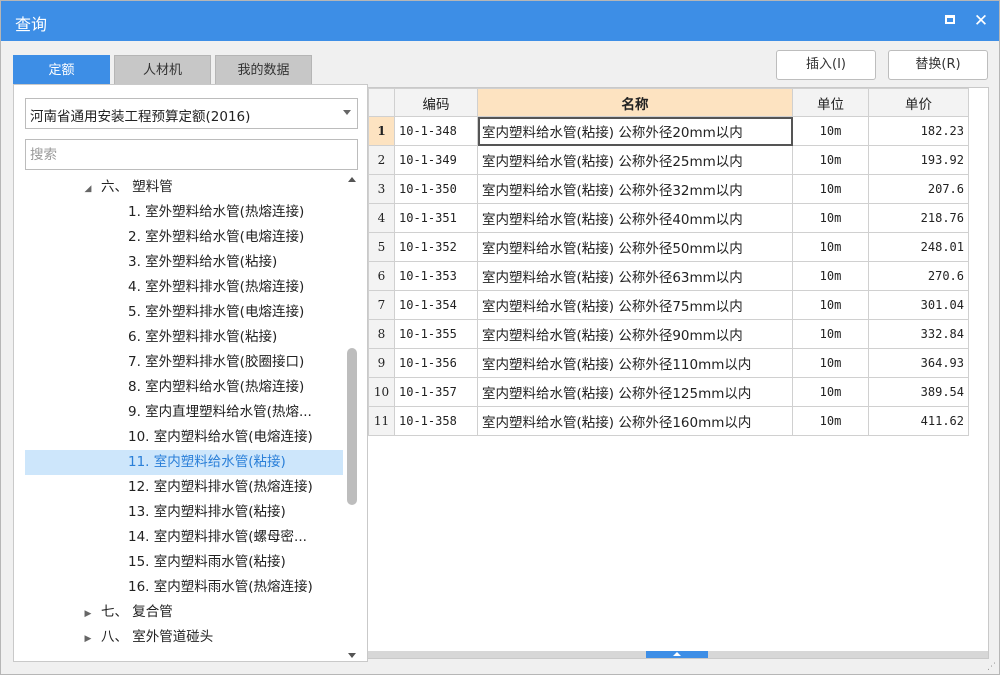 The image size is (1000, 675). Describe the element at coordinates (184, 387) in the screenshot. I see `tree-item: 8. 室内塑料给水管(热熔连接)` at that location.